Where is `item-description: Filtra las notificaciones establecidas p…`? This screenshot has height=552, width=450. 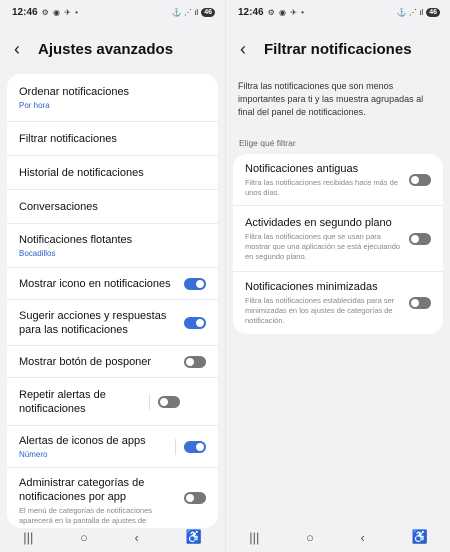
item-description: Filtra las notificaciones establecidas p… is located at coordinates (320, 310).